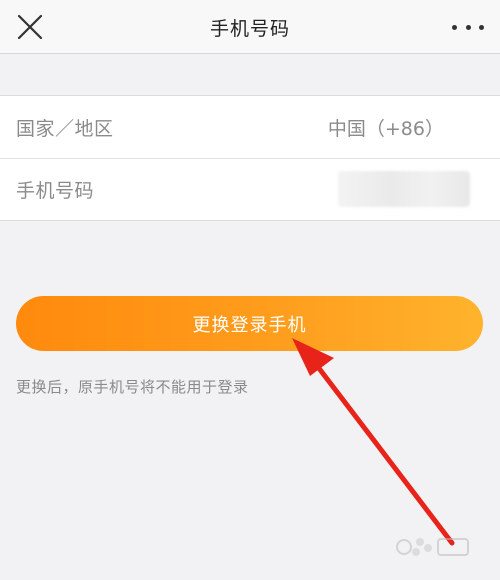 The height and width of the screenshot is (580, 500). Describe the element at coordinates (249, 323) in the screenshot. I see `change-login-phone-button: 更换登录手机` at that location.